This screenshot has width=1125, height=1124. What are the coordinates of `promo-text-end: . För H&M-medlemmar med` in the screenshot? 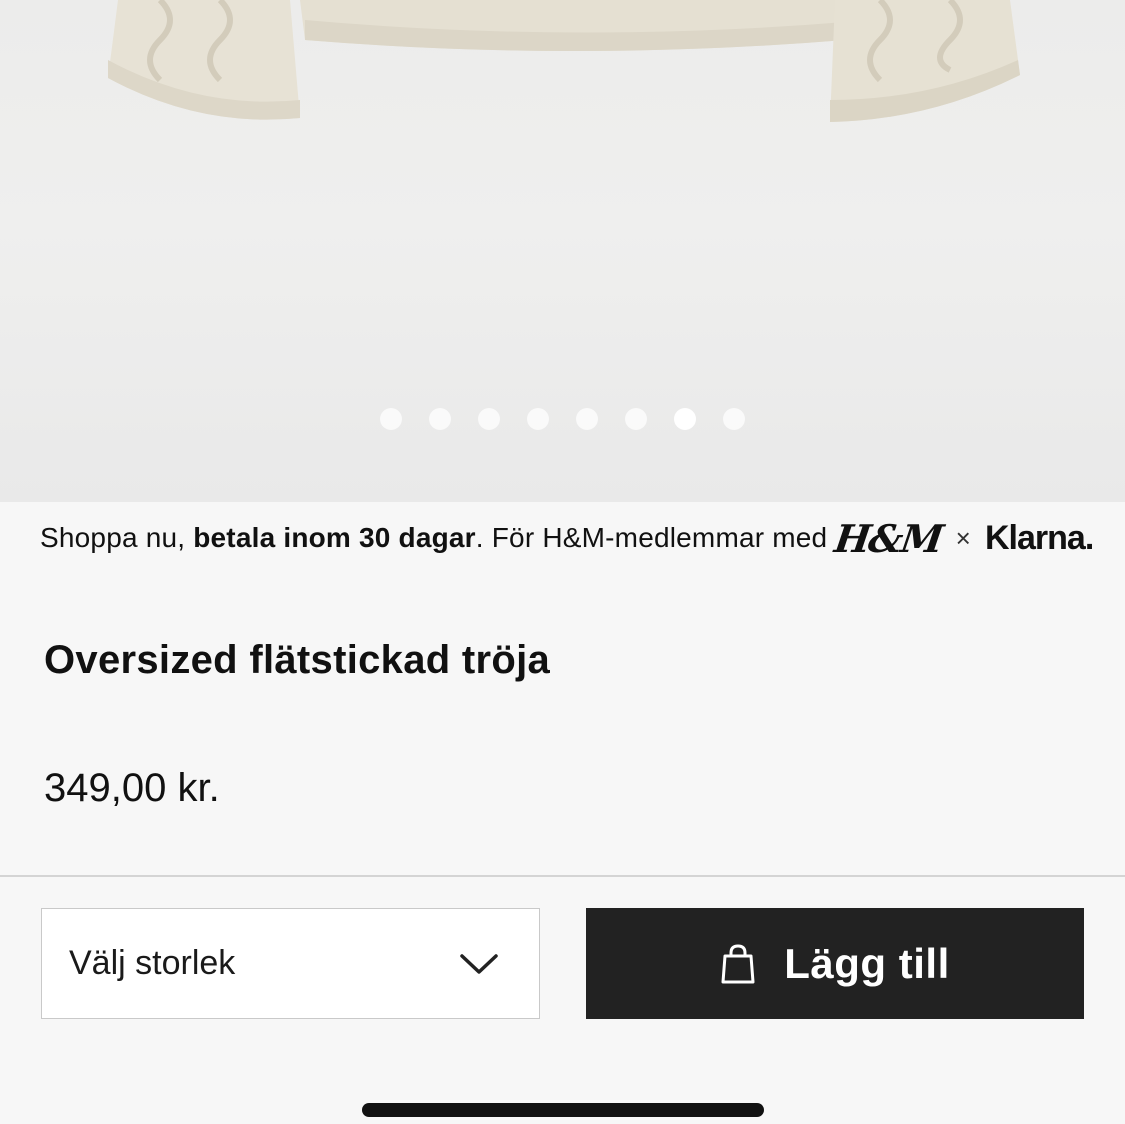 It's located at (651, 537).